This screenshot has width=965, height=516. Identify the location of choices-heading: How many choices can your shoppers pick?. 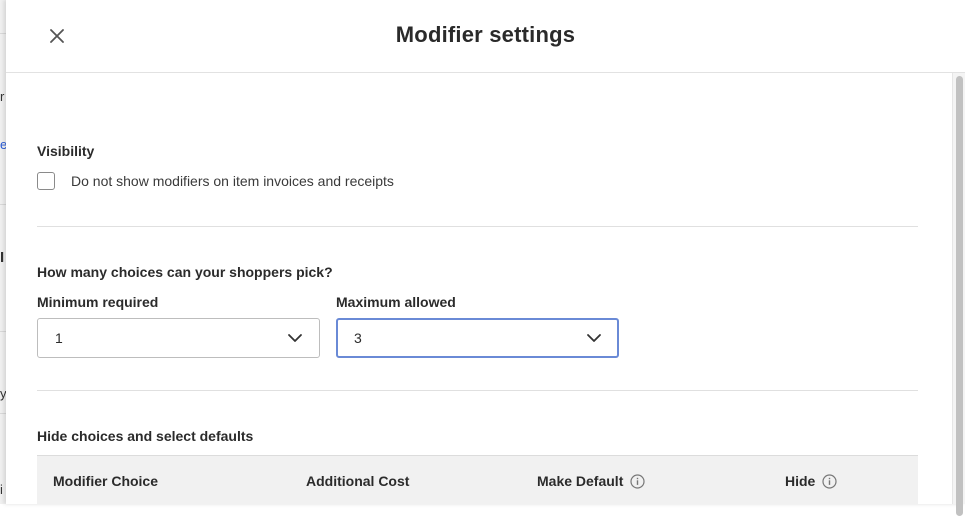
(185, 272).